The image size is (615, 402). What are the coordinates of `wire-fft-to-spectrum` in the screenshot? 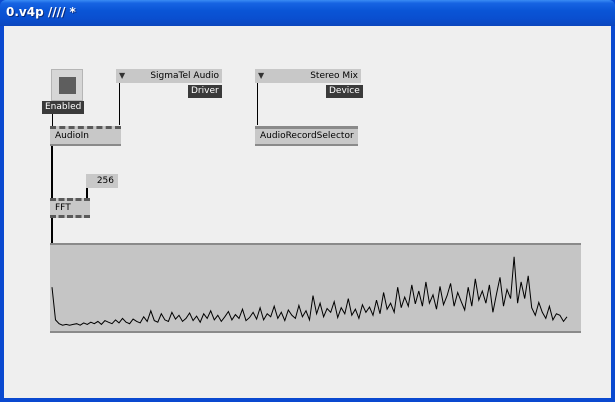 It's located at (52, 230).